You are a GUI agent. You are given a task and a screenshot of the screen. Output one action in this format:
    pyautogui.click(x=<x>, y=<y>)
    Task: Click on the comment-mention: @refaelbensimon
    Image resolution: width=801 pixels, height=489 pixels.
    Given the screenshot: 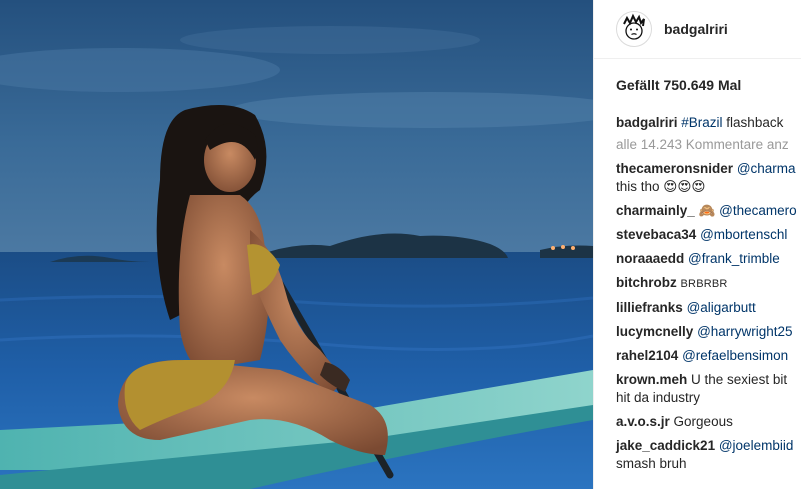 What is the action you would take?
    pyautogui.click(x=735, y=355)
    